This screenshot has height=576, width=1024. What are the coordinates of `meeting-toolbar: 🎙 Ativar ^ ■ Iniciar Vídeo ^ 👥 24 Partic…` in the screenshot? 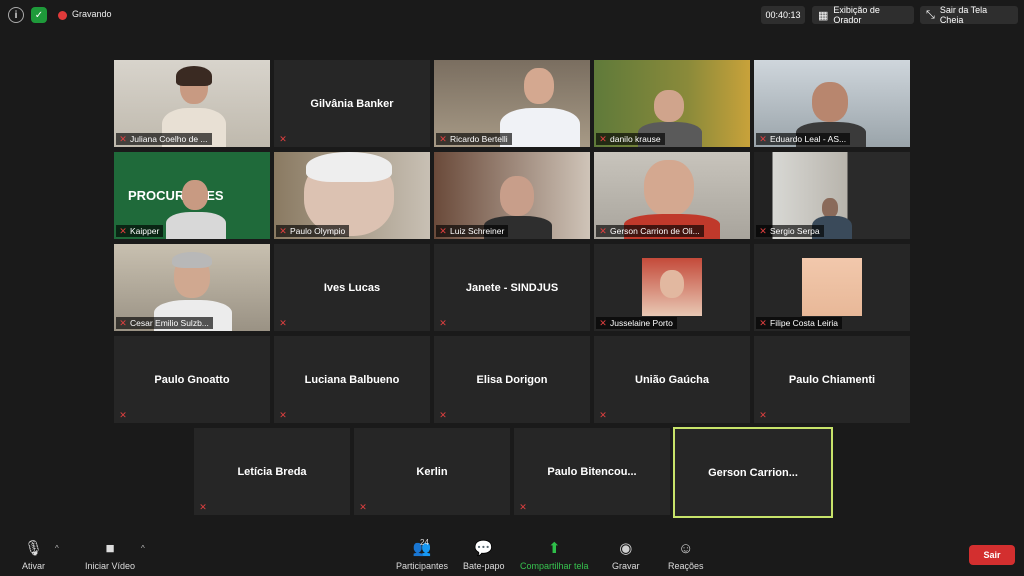 It's located at (512, 553).